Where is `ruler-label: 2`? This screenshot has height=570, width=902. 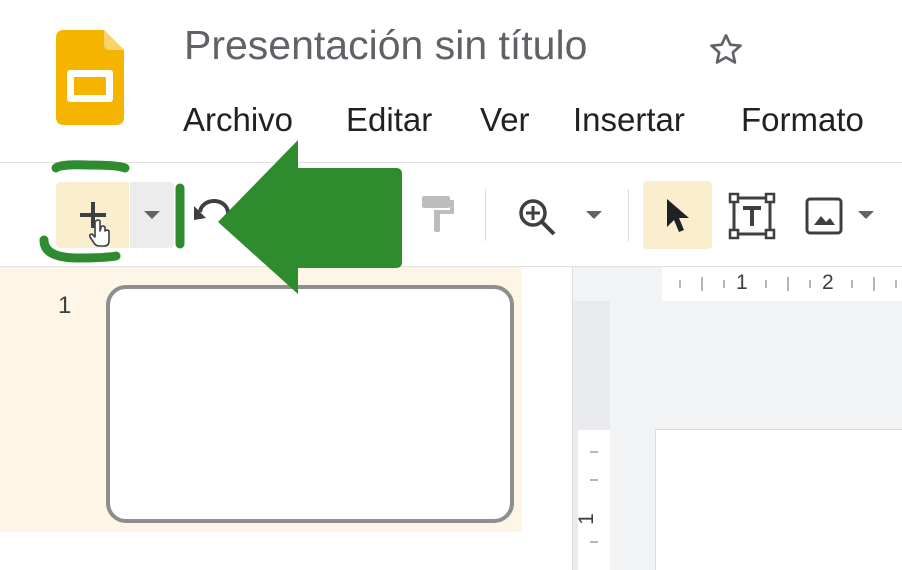
ruler-label: 2 is located at coordinates (828, 282).